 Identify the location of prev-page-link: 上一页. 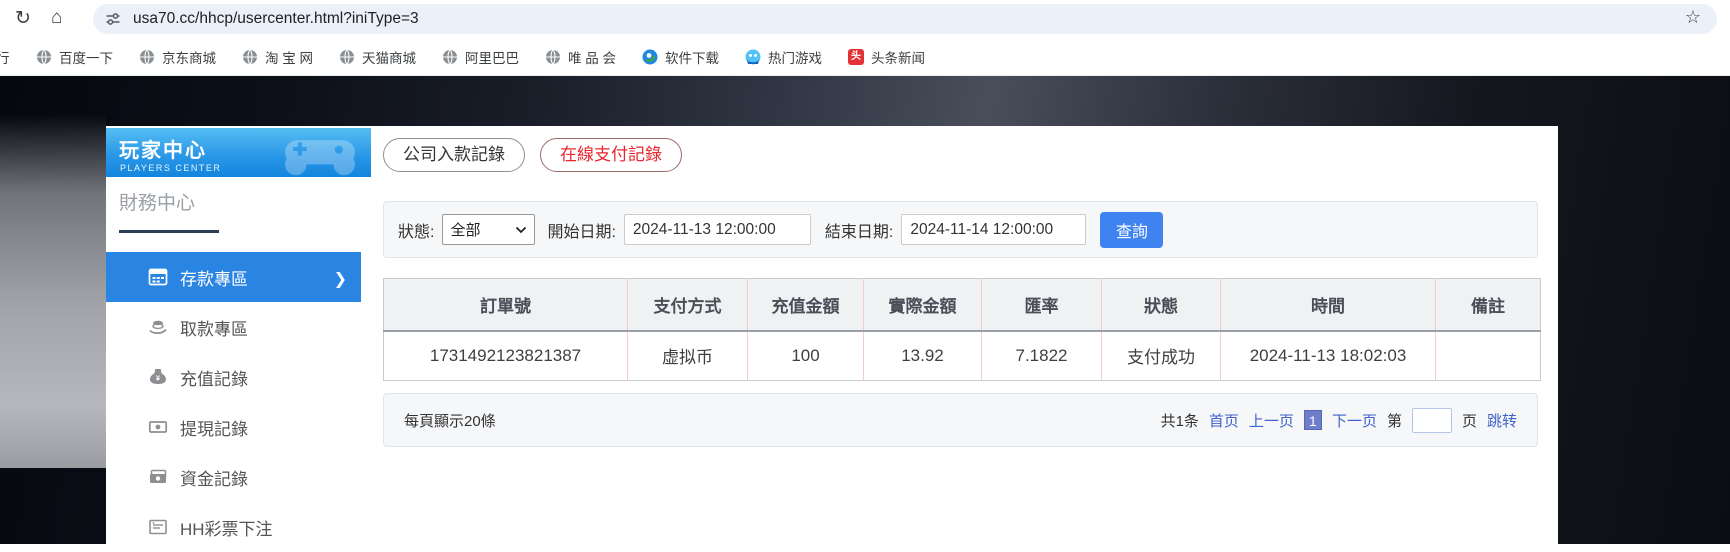
(1271, 420).